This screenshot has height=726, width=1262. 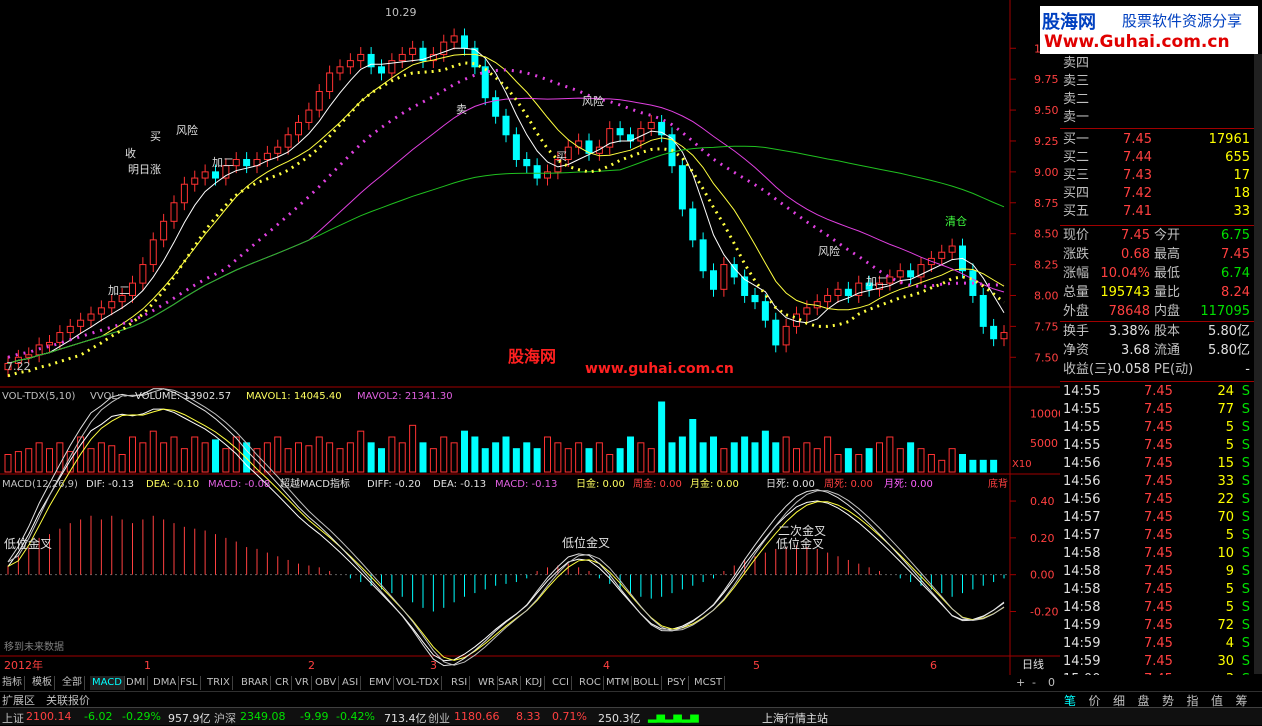 What do you see at coordinates (165, 683) in the screenshot?
I see `indicator-tab: DMA` at bounding box center [165, 683].